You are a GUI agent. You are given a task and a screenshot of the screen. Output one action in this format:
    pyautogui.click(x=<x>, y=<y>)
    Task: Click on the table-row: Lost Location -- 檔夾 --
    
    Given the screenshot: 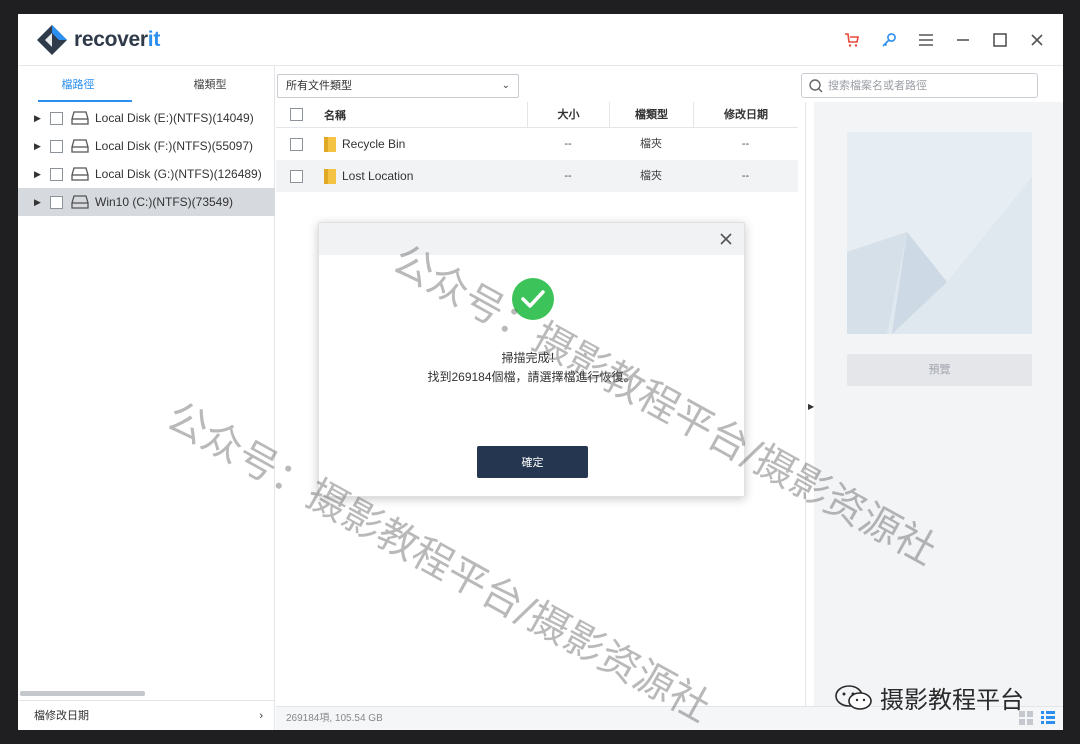 What is the action you would take?
    pyautogui.click(x=537, y=176)
    